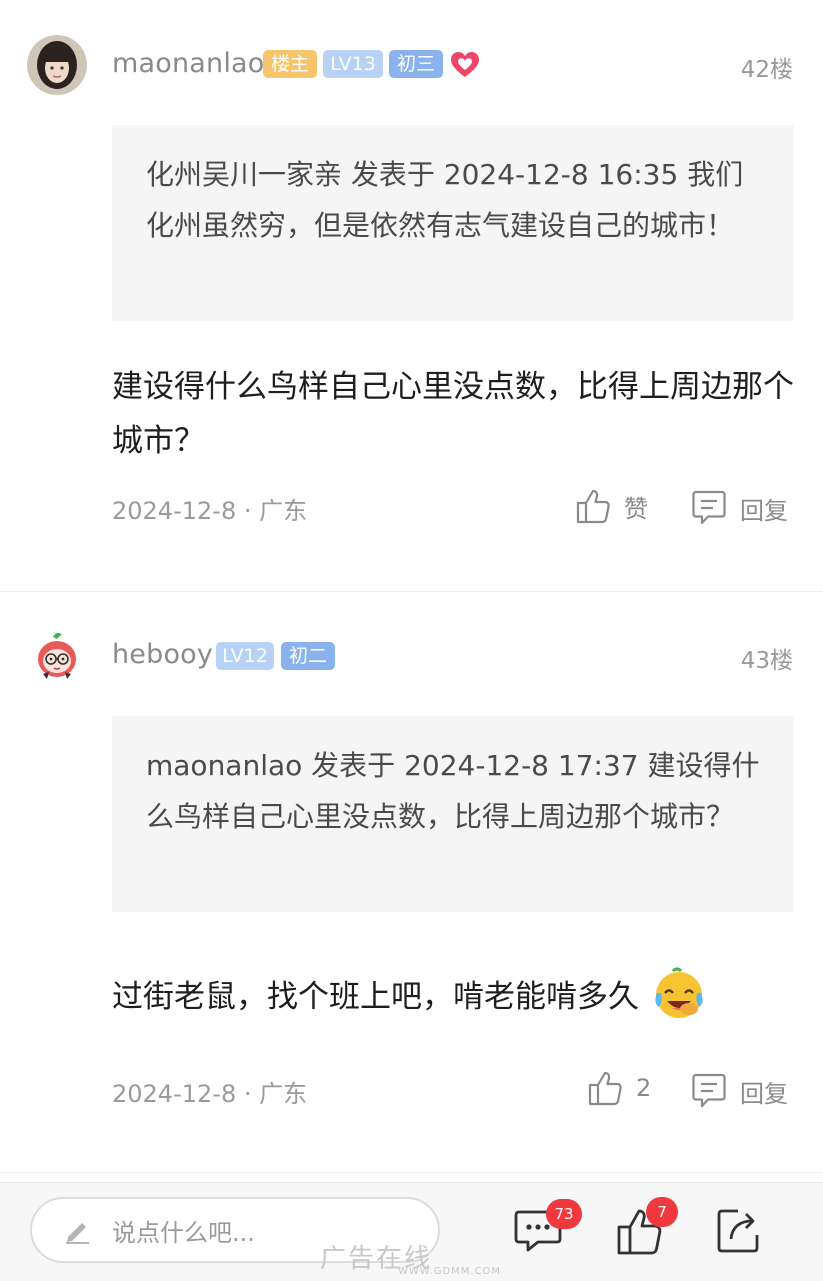 The height and width of the screenshot is (1281, 823). Describe the element at coordinates (290, 64) in the screenshot. I see `host-badge: 楼主` at that location.